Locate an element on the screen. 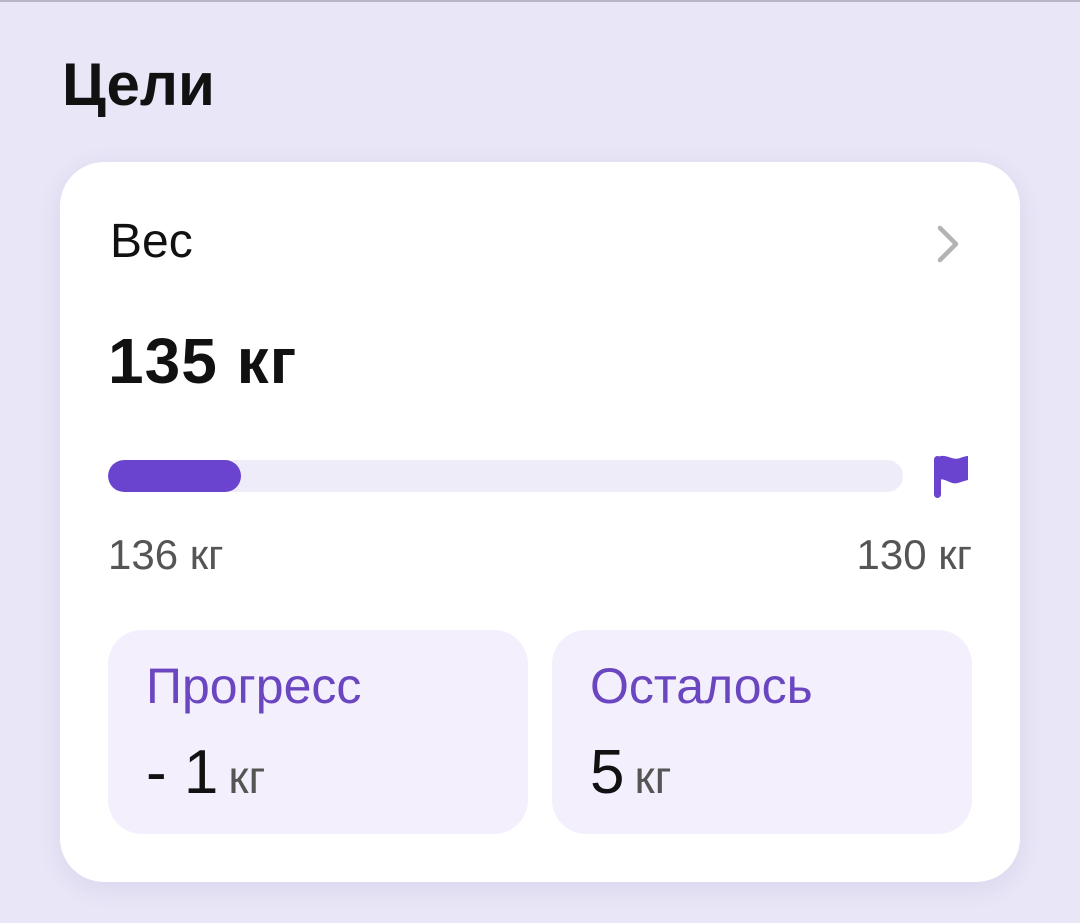 The height and width of the screenshot is (923, 1080). goal-card-title: Вес is located at coordinates (151, 241).